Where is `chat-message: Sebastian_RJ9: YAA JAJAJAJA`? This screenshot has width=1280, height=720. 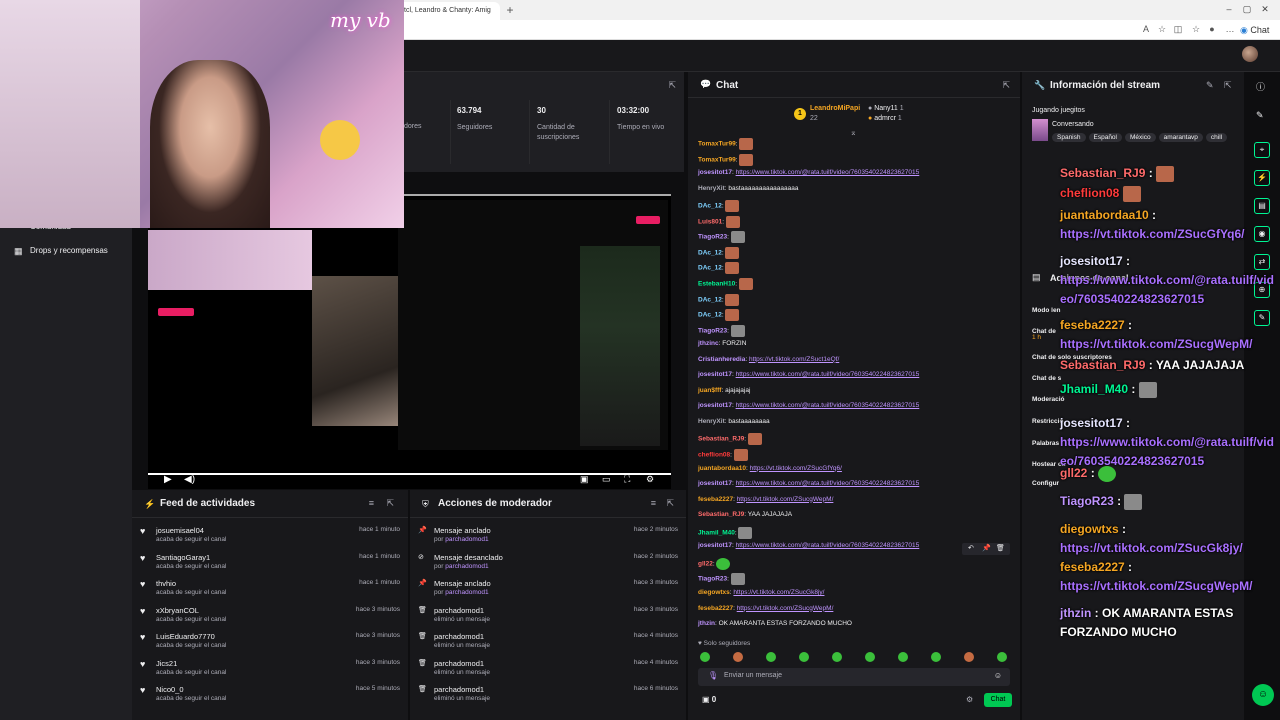
chat-message: Sebastian_RJ9: YAA JAJAJAJA is located at coordinates (745, 514).